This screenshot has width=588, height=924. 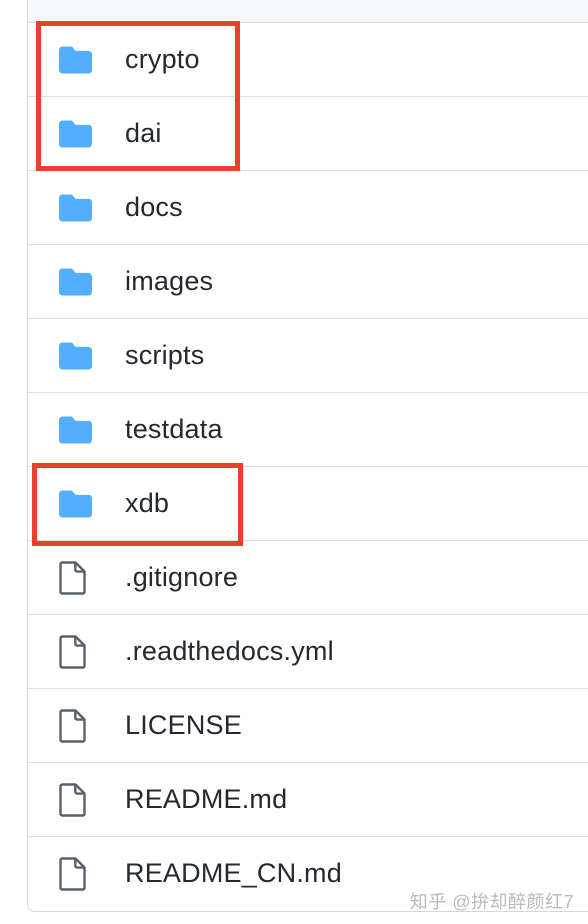 I want to click on watermark: 知乎 @拚却醉颜红7, so click(x=491, y=902).